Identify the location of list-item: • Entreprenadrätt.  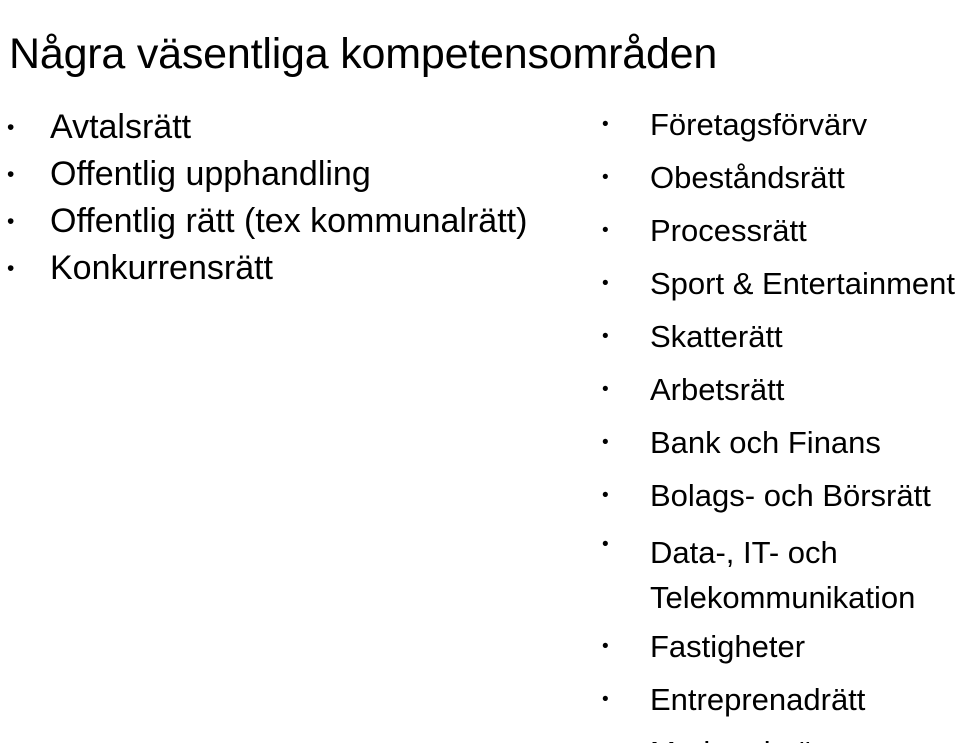
(781, 699).